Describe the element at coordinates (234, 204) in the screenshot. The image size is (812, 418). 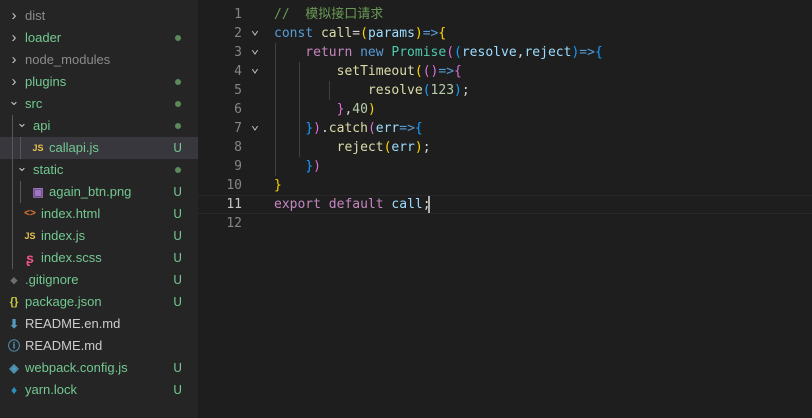
I see `line-number: 11` at that location.